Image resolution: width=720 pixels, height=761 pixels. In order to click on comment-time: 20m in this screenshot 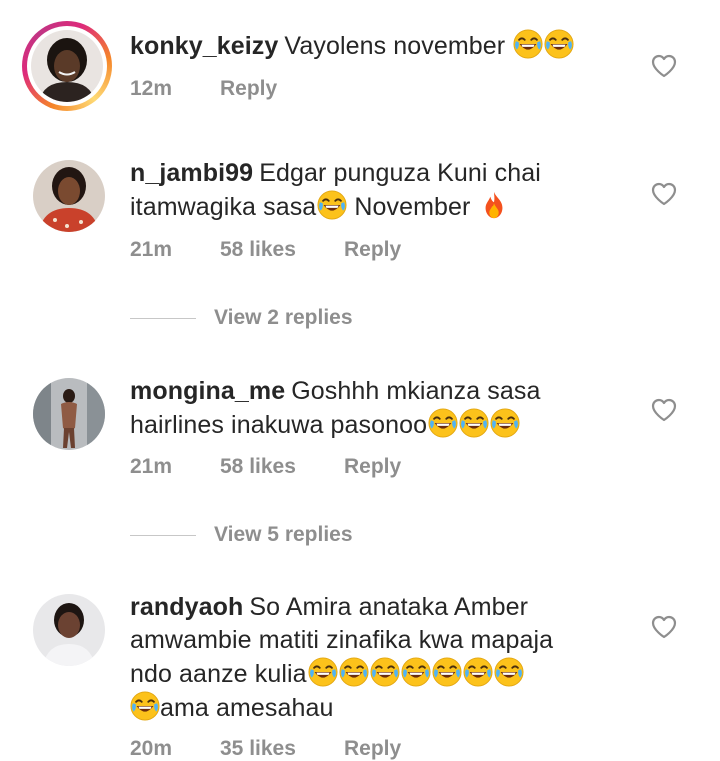, I will do `click(151, 748)`.